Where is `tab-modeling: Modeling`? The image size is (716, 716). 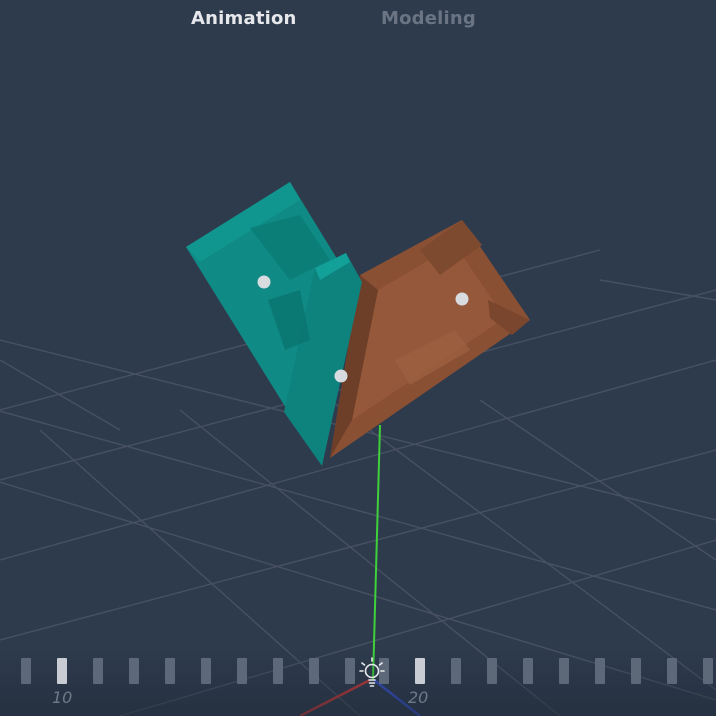
tab-modeling: Modeling is located at coordinates (428, 18).